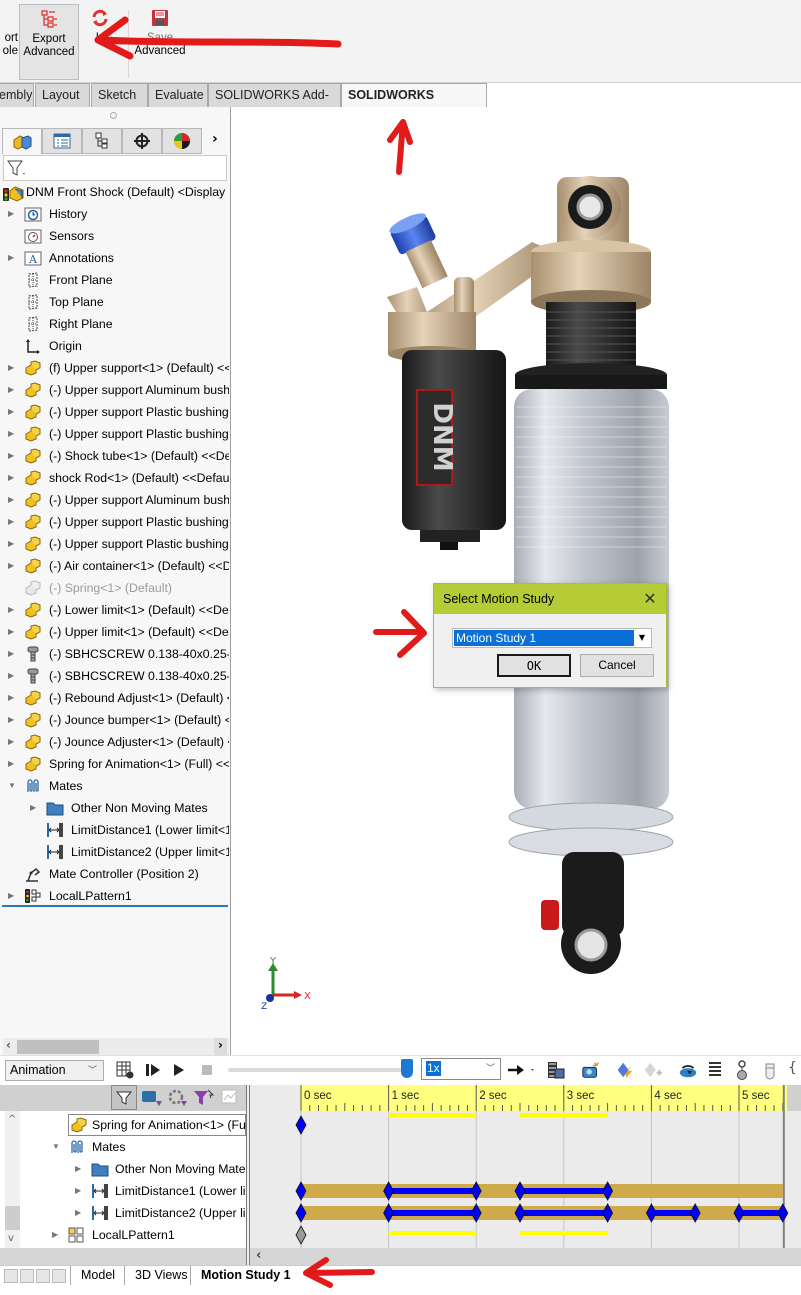 The height and width of the screenshot is (1295, 801). I want to click on scrollbar-thumb, so click(58, 1047).